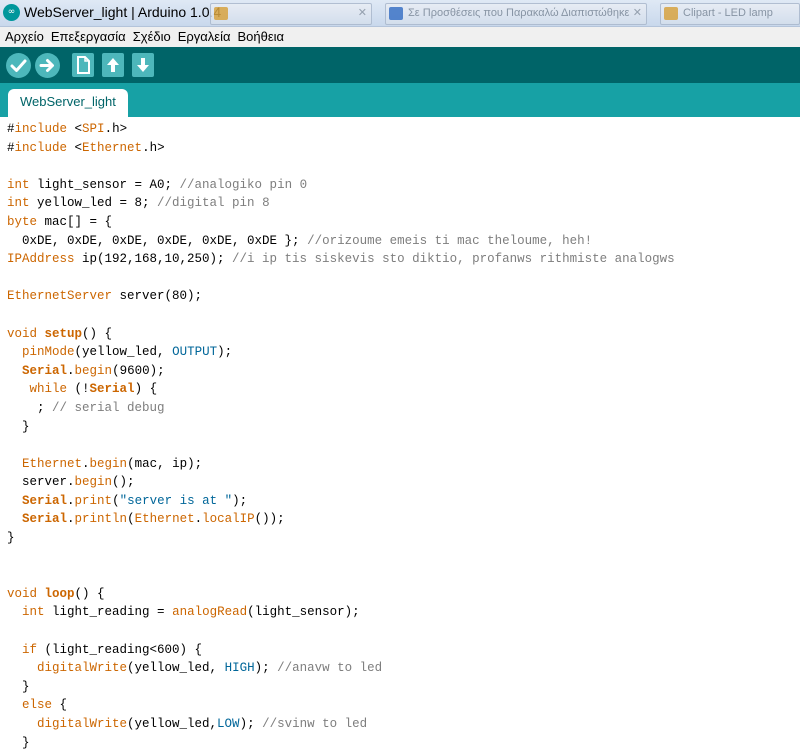 The height and width of the screenshot is (756, 800). What do you see at coordinates (400, 100) in the screenshot?
I see `tab-strip: WebServer_light` at bounding box center [400, 100].